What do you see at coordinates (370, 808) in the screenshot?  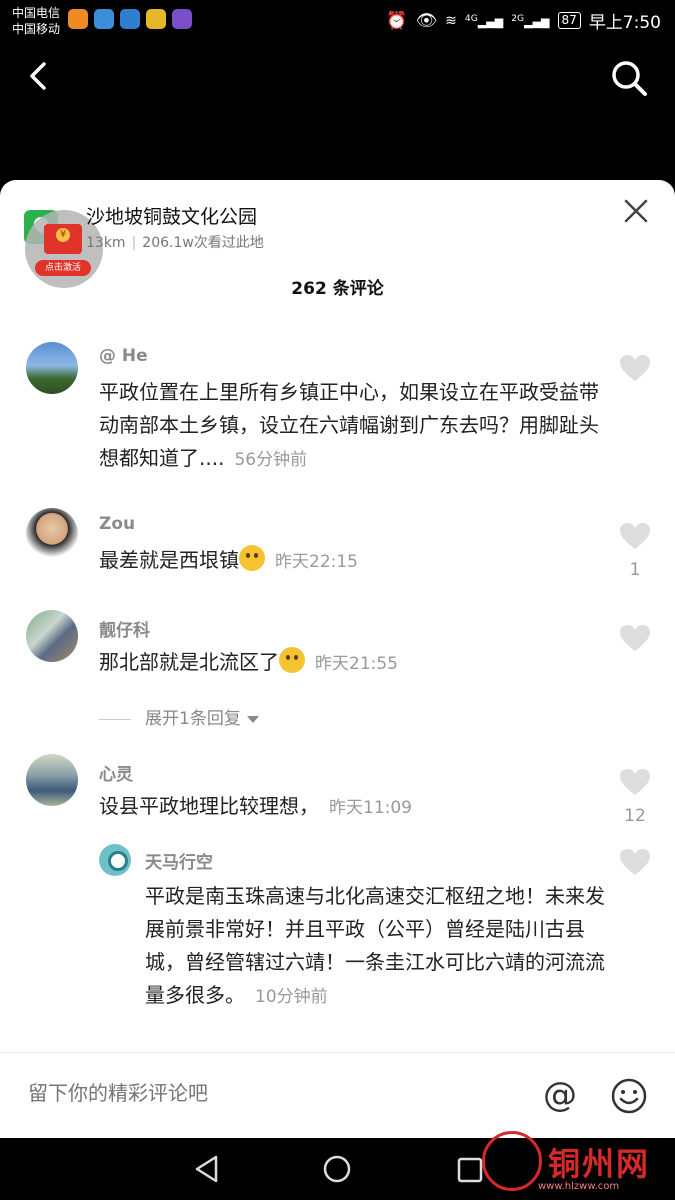 I see `comment-time: 昨天11:09` at bounding box center [370, 808].